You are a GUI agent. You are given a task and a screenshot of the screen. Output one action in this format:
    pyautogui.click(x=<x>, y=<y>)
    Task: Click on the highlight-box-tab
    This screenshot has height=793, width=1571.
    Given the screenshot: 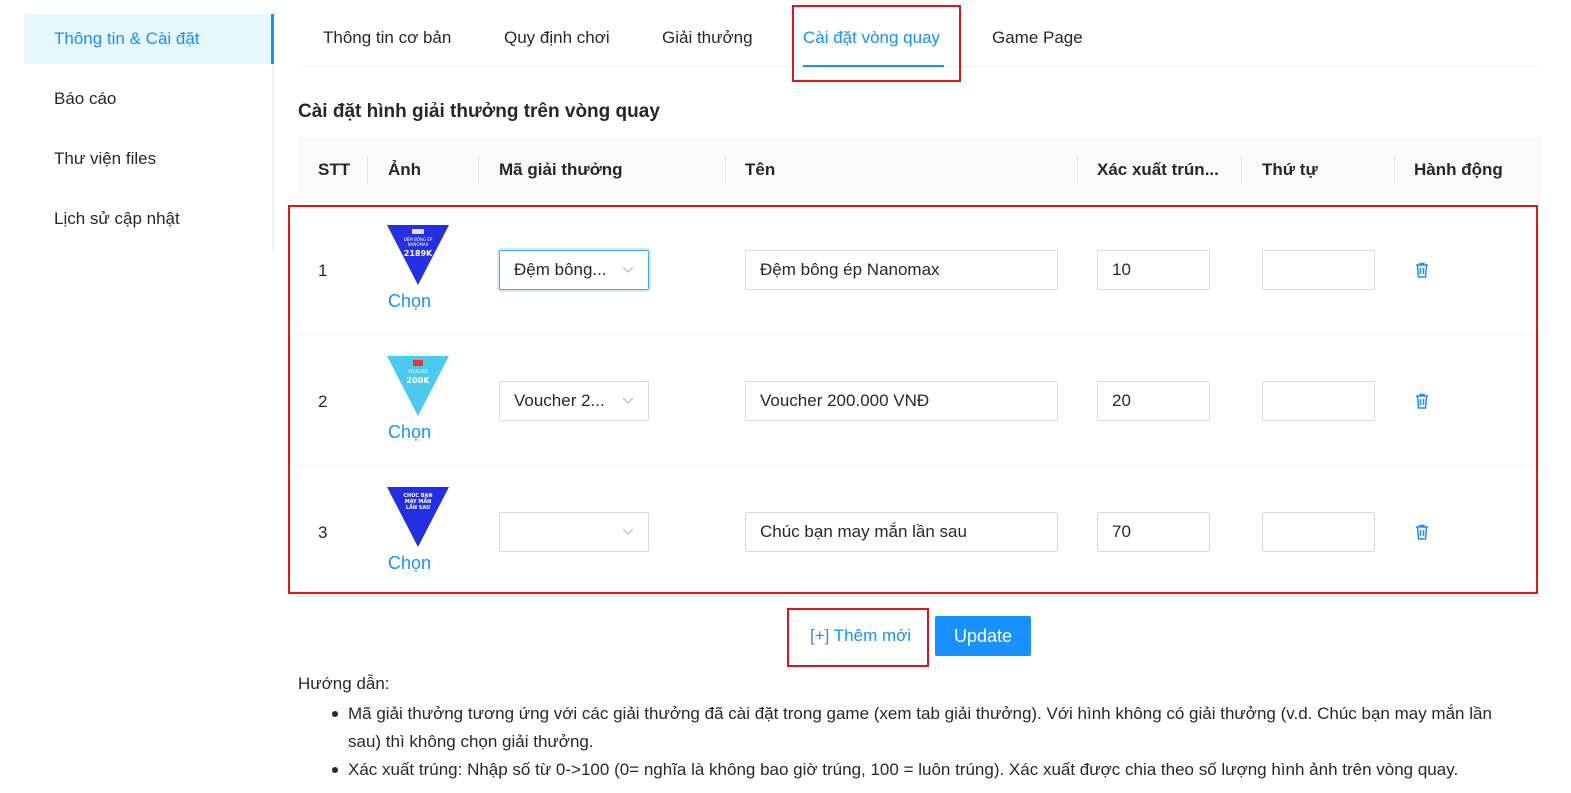 What is the action you would take?
    pyautogui.click(x=876, y=43)
    